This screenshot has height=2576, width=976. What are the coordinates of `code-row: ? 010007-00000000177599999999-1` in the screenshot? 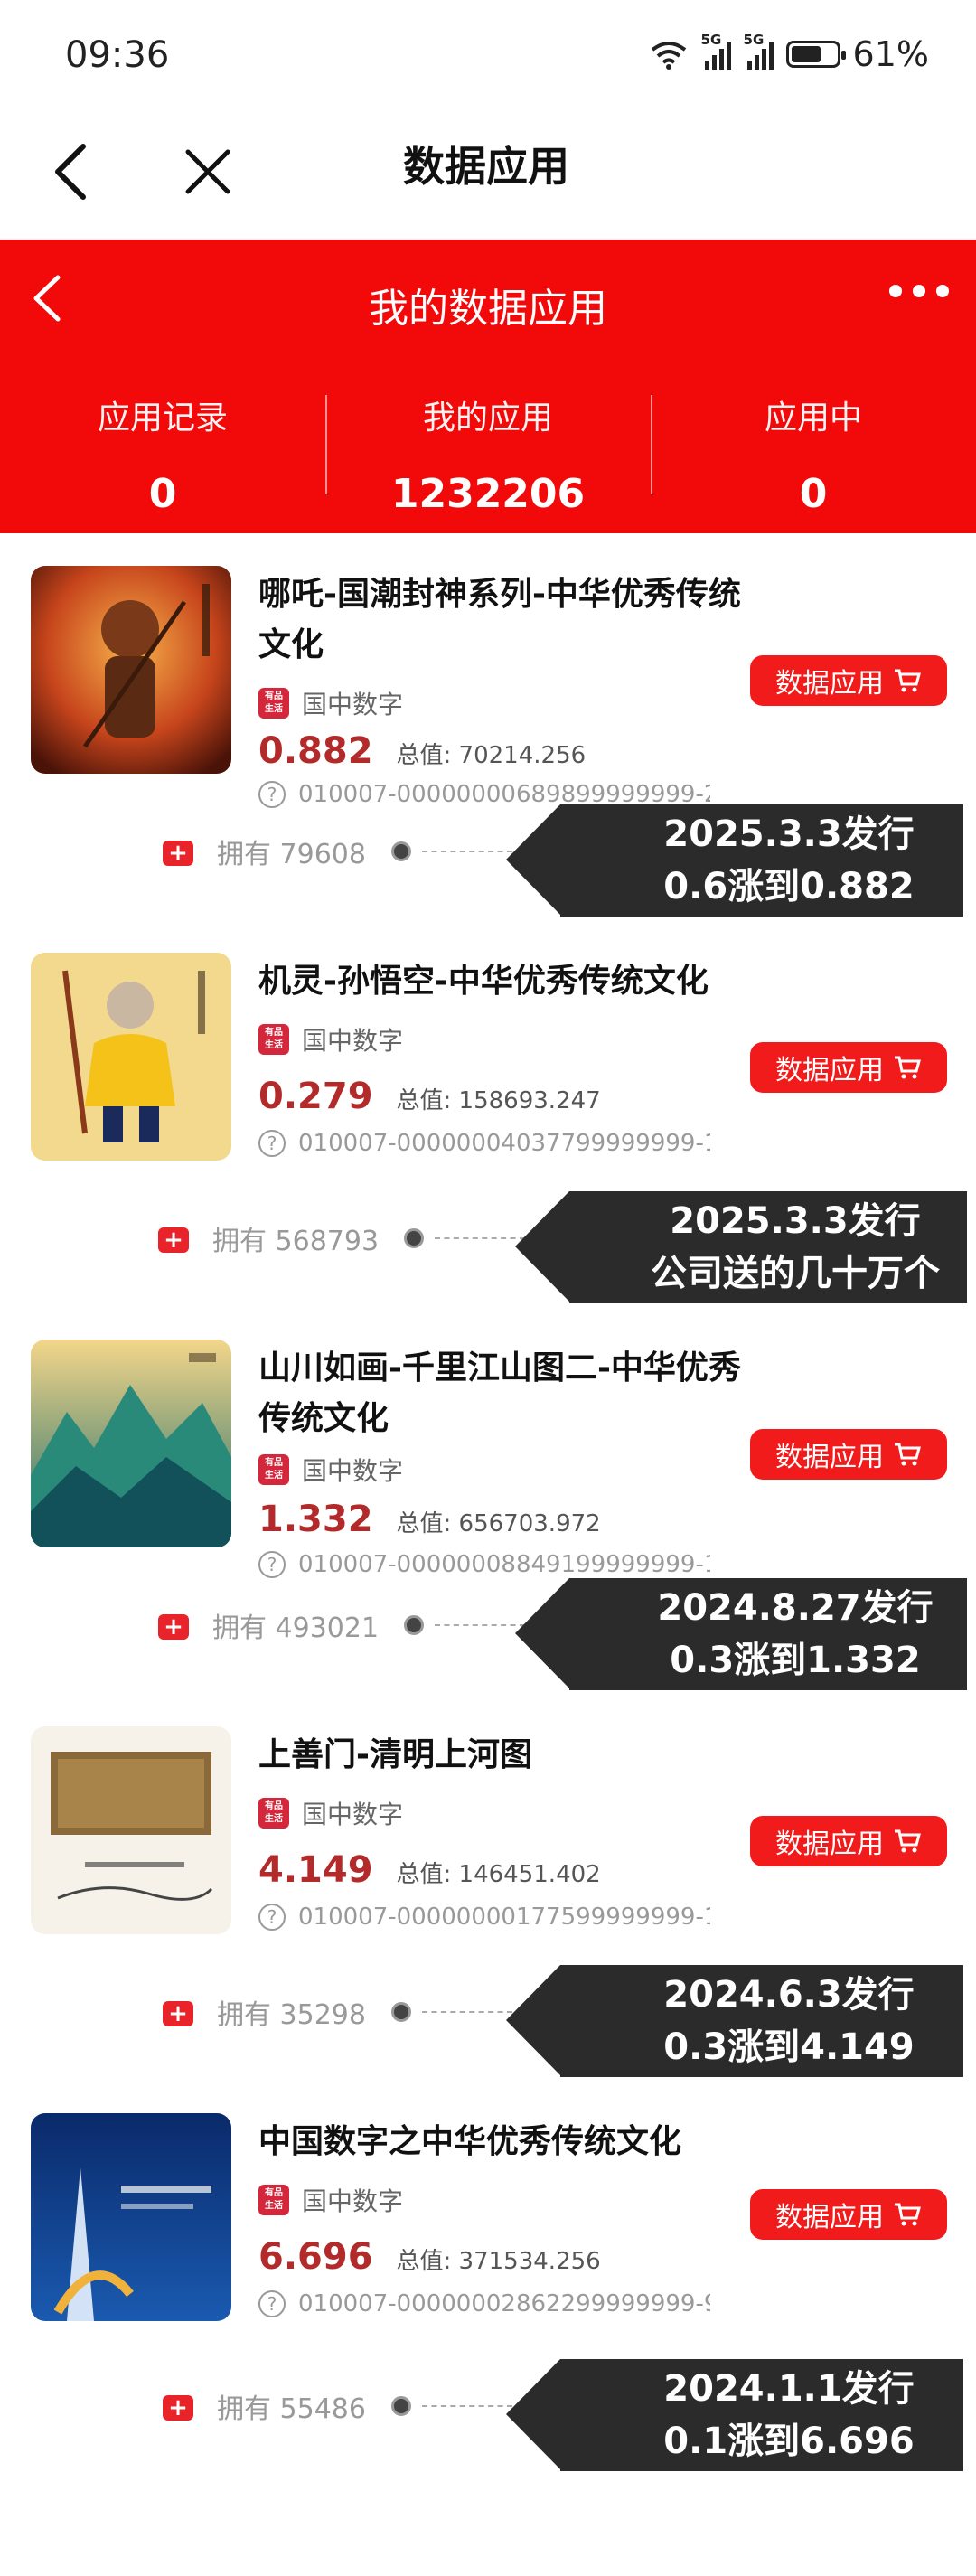 It's located at (484, 1917).